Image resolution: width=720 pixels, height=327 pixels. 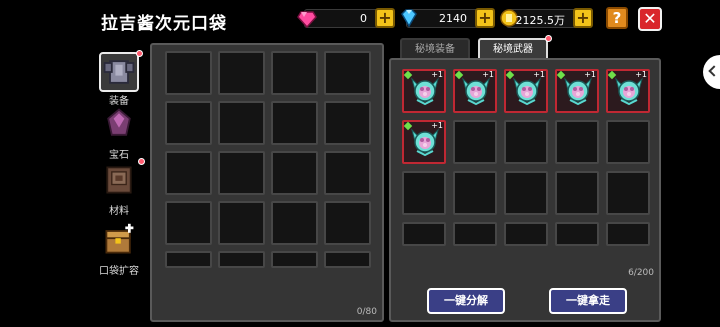 I want to click on sidebar-item-expand: 口袋扩容, so click(x=119, y=249).